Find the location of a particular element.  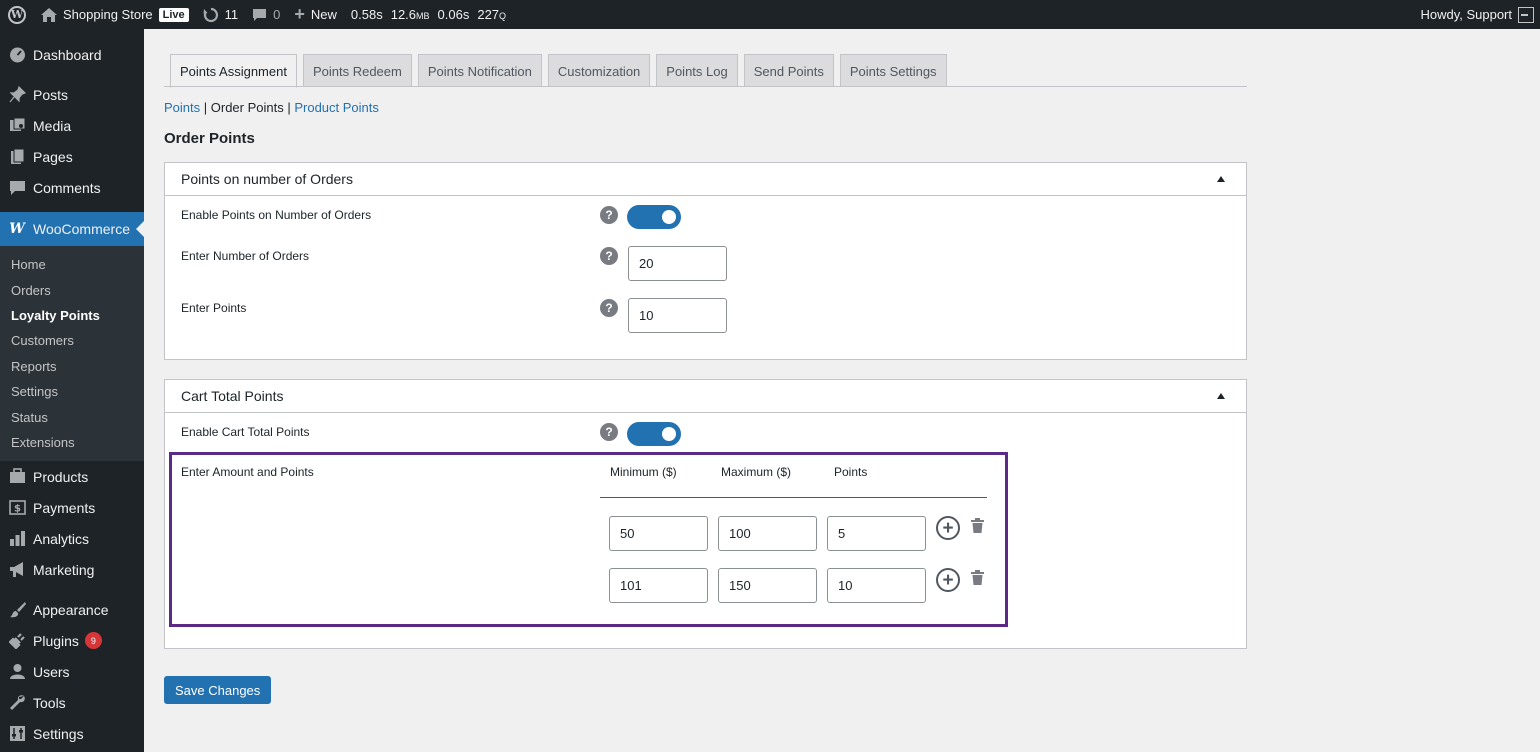

submenu-item-reports: Reports is located at coordinates (72, 366).